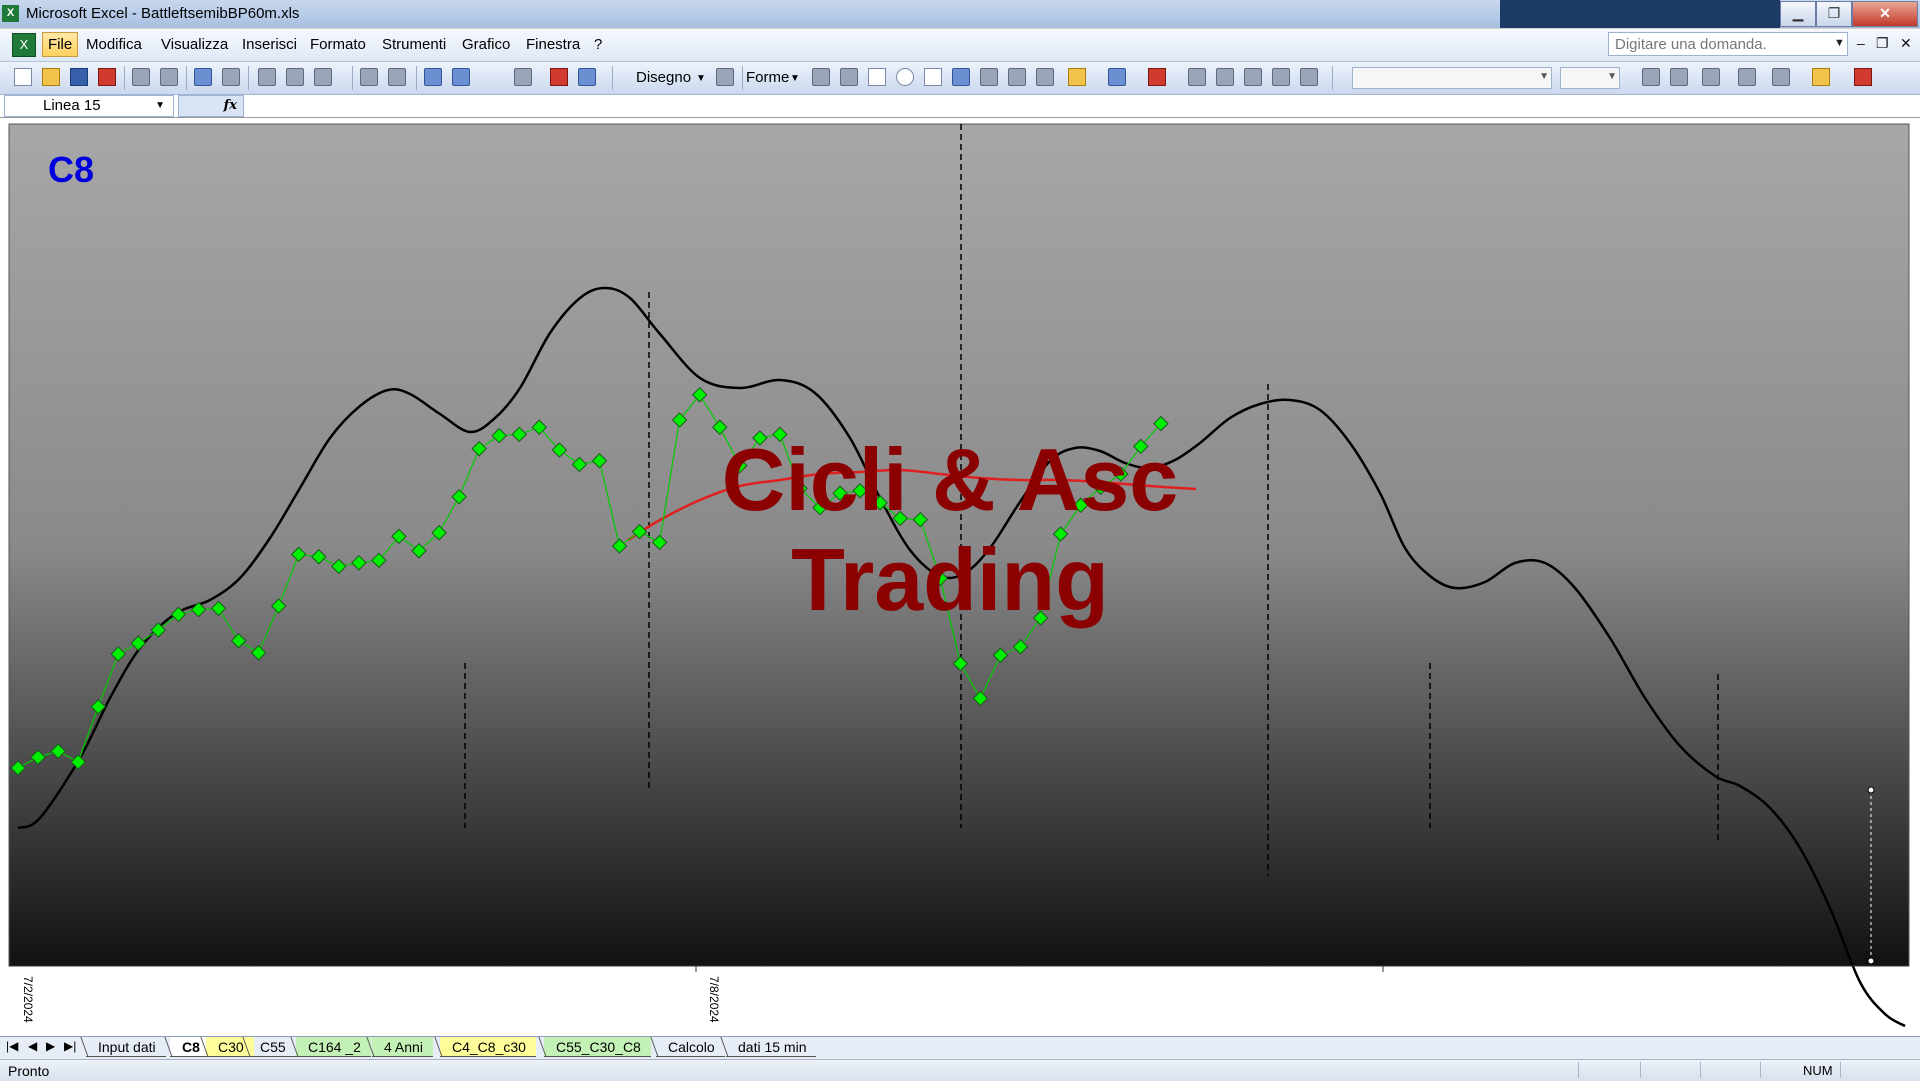  I want to click on borders-icon, so click(1781, 77).